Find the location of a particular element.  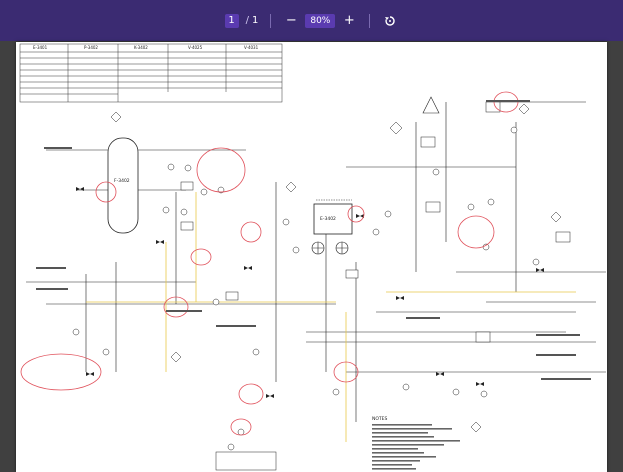

zoom-in-button: + is located at coordinates (349, 21).